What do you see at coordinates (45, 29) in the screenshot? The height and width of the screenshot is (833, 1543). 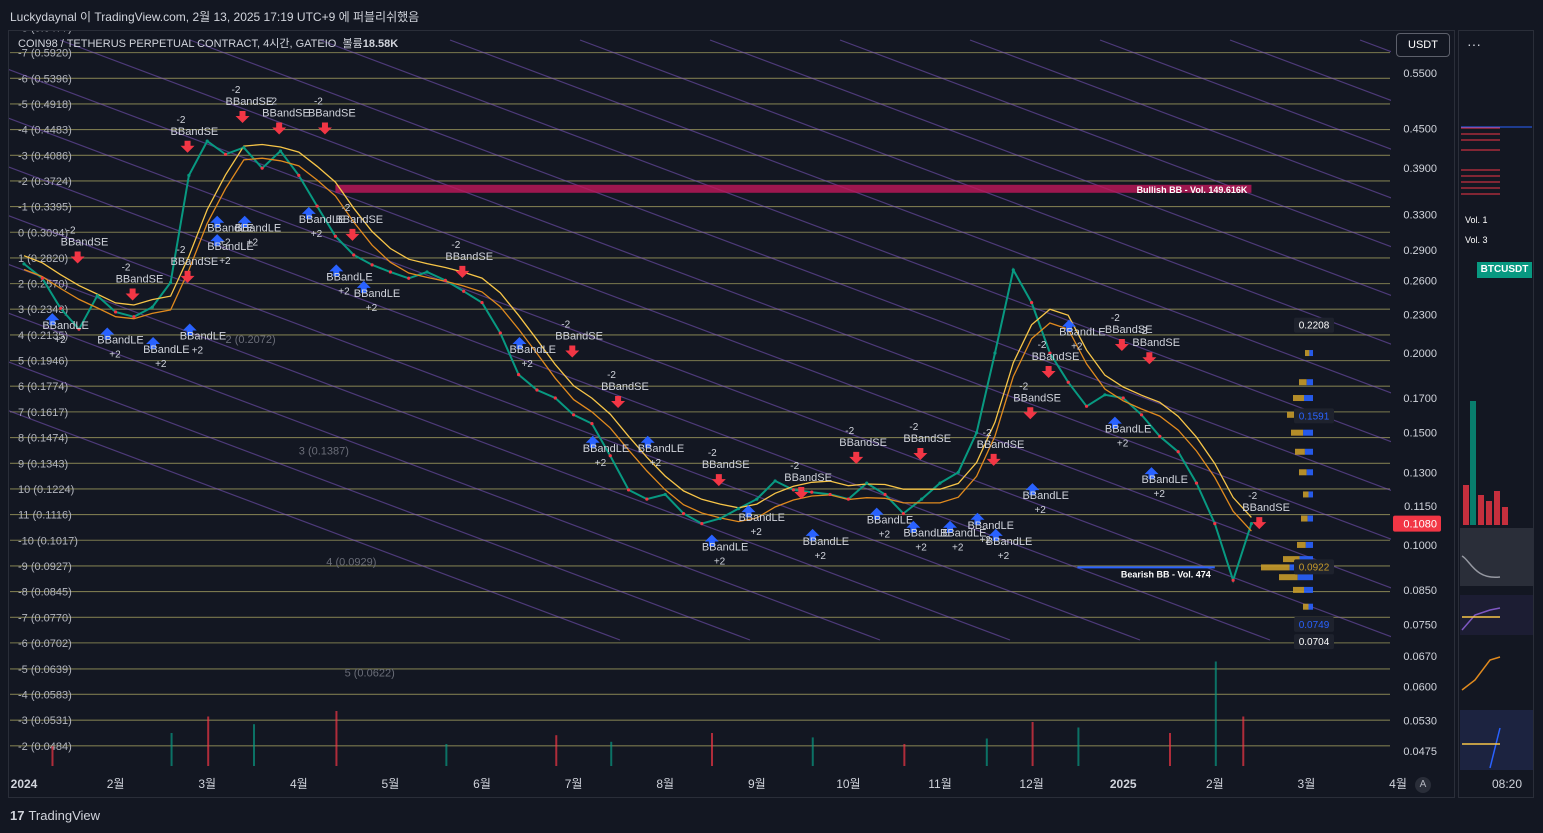 I see `fib-level-label: -8 (0.6477)` at bounding box center [45, 29].